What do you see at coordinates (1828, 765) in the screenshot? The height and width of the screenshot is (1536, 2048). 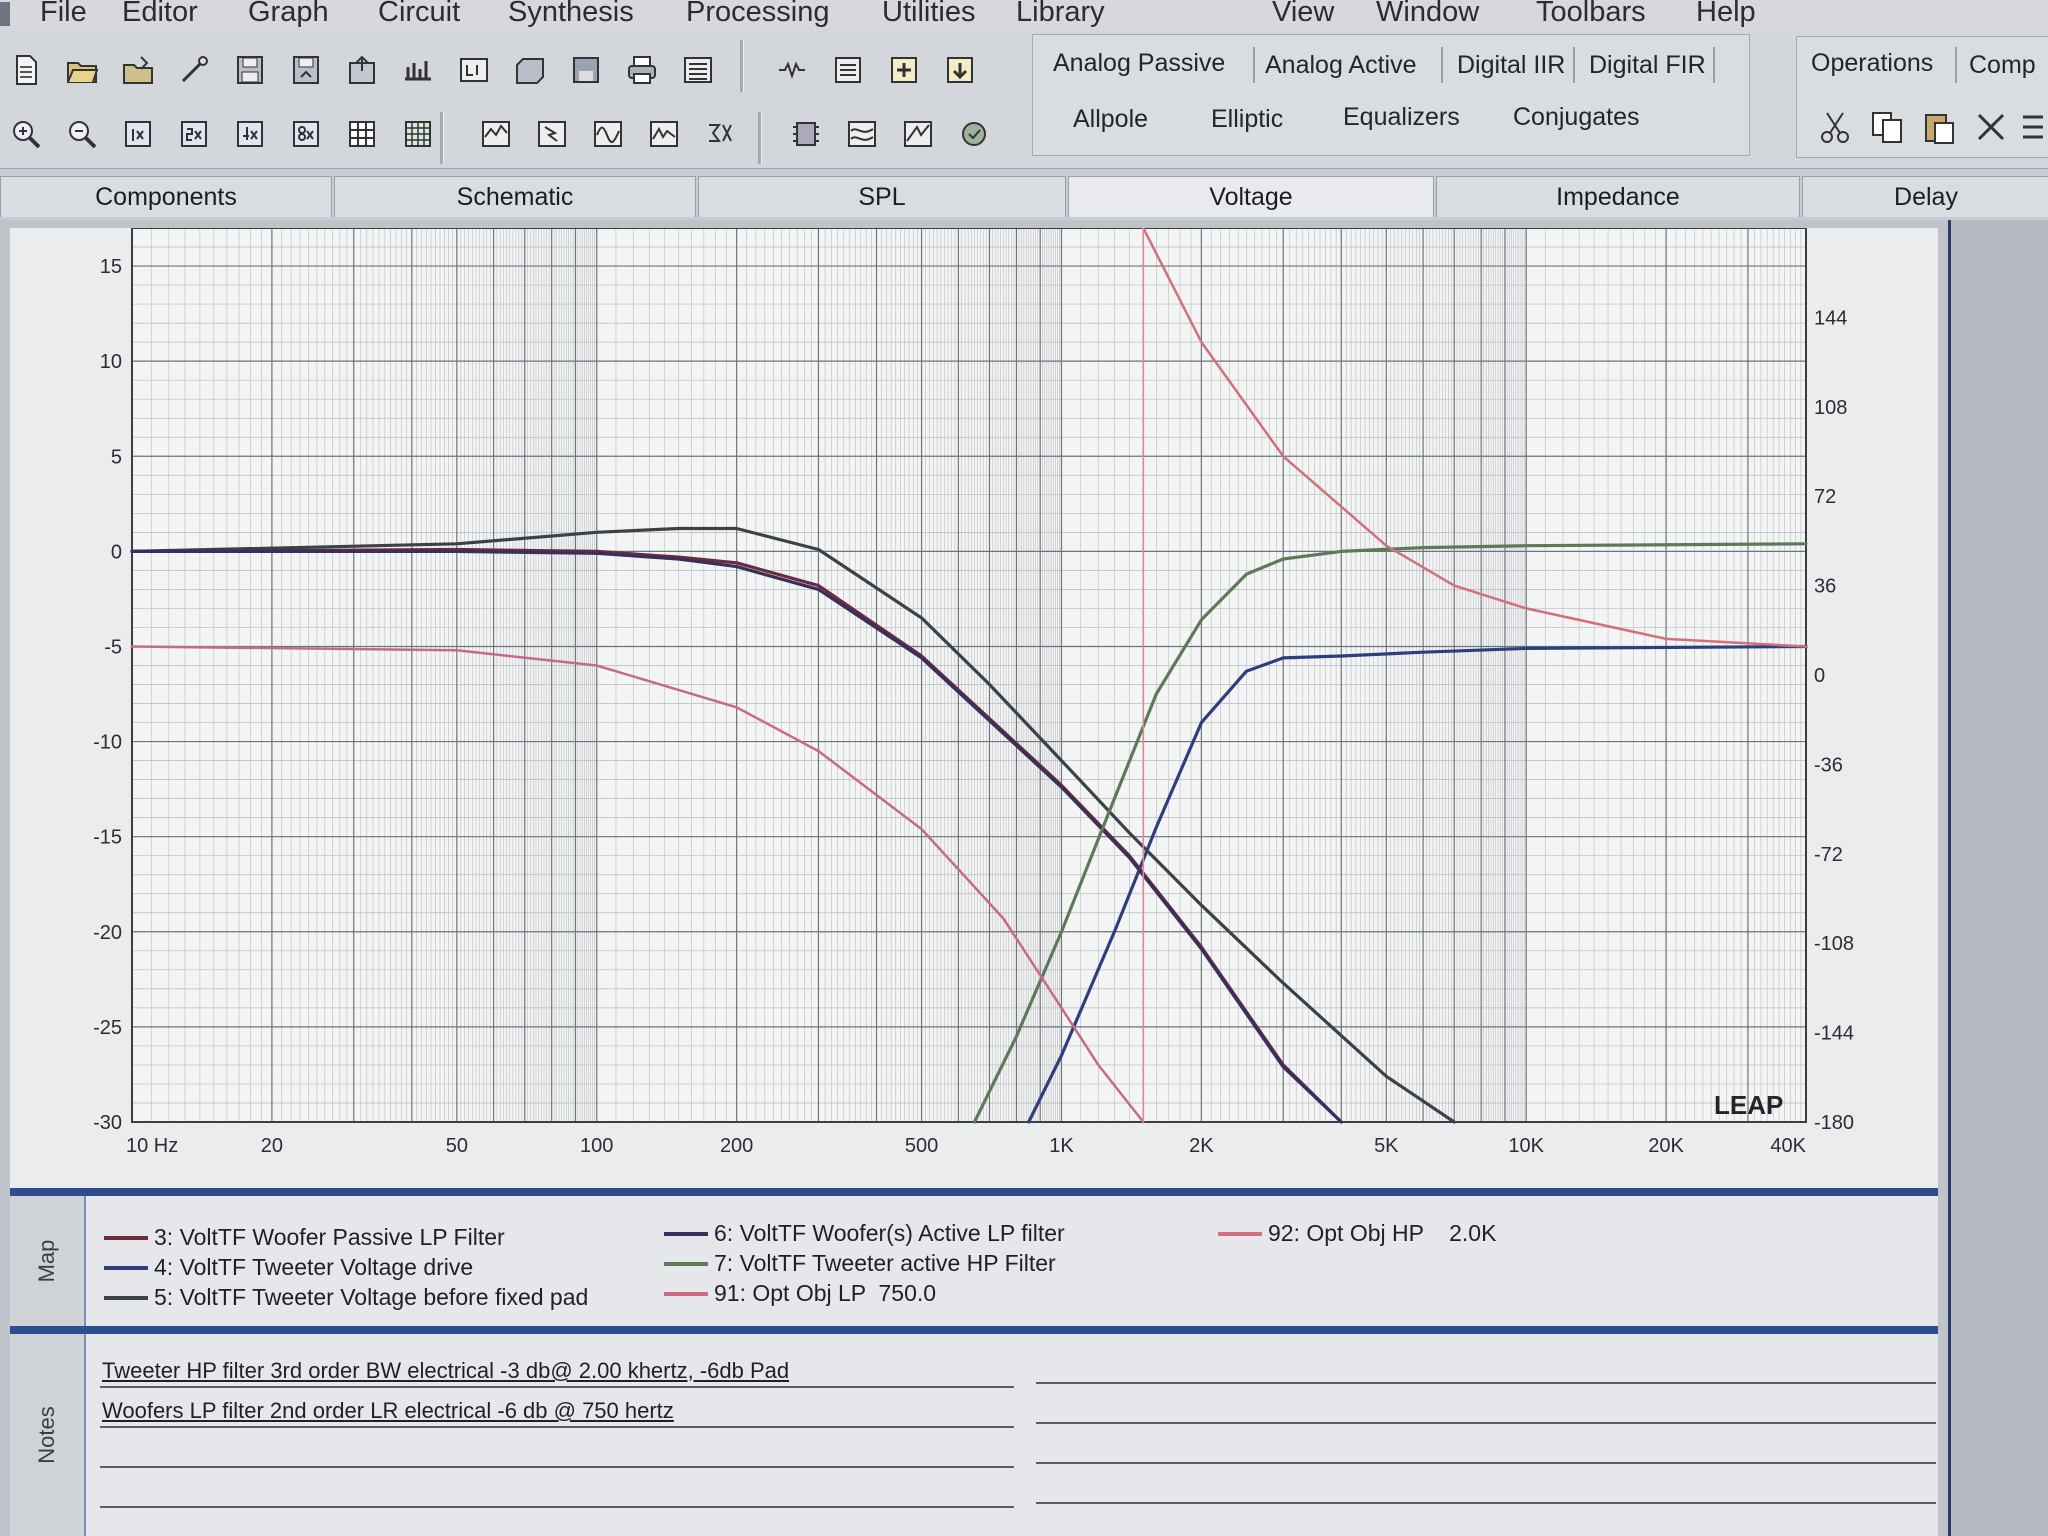 I see `y-tick-label-right: -36` at bounding box center [1828, 765].